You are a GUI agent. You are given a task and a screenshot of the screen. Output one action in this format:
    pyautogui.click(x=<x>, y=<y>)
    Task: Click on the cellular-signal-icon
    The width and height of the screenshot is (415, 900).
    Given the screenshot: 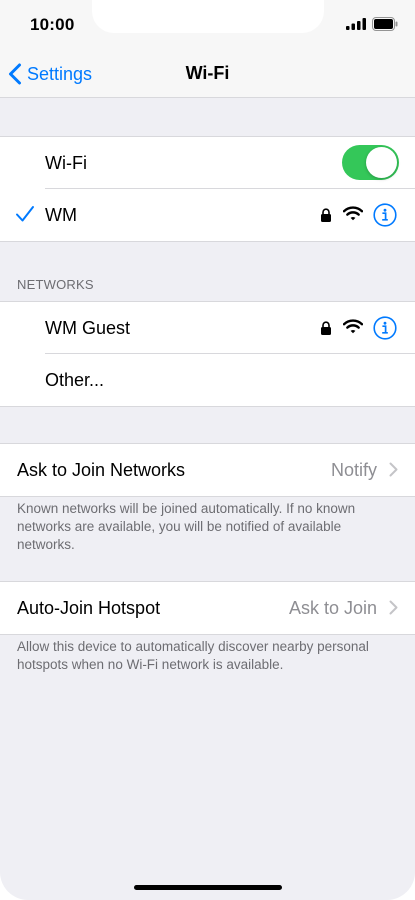 What is the action you would take?
    pyautogui.click(x=356, y=24)
    